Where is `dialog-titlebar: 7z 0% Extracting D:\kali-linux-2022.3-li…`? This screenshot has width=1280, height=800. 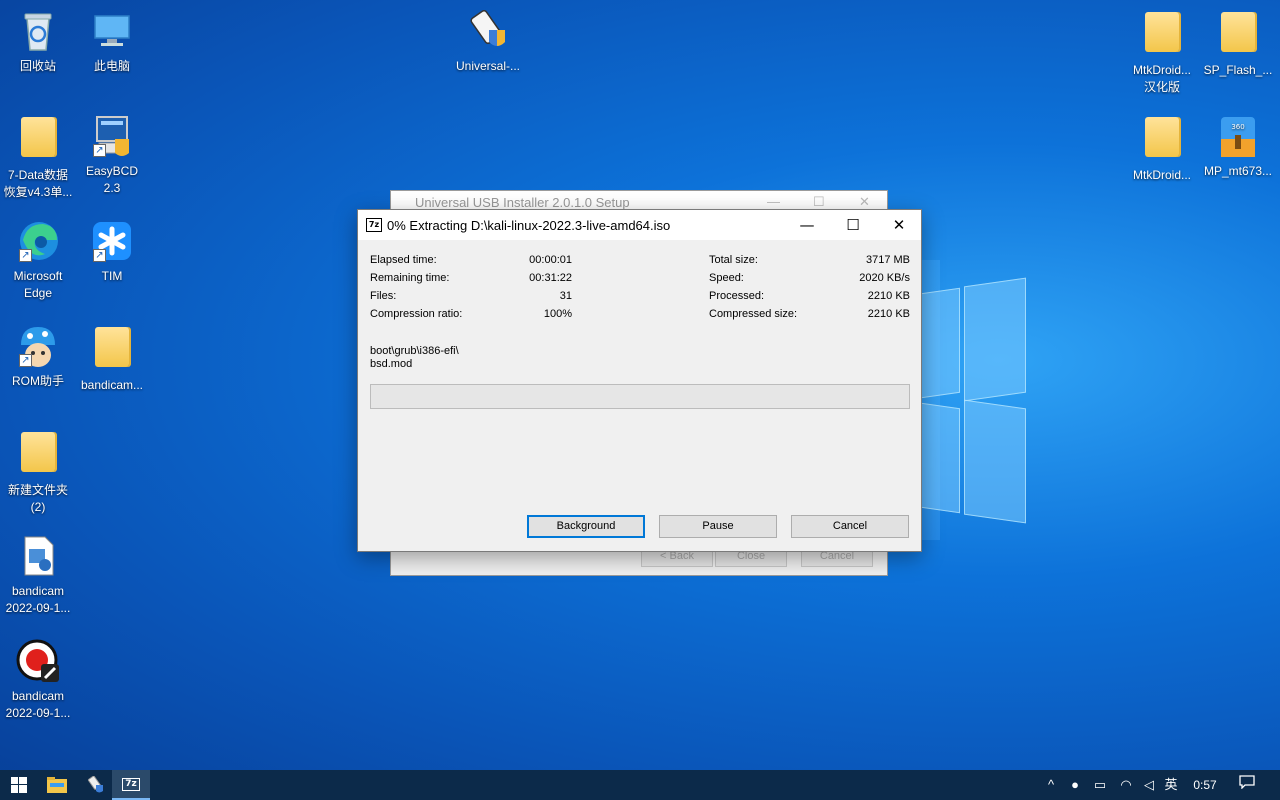 dialog-titlebar: 7z 0% Extracting D:\kali-linux-2022.3-li… is located at coordinates (639, 225).